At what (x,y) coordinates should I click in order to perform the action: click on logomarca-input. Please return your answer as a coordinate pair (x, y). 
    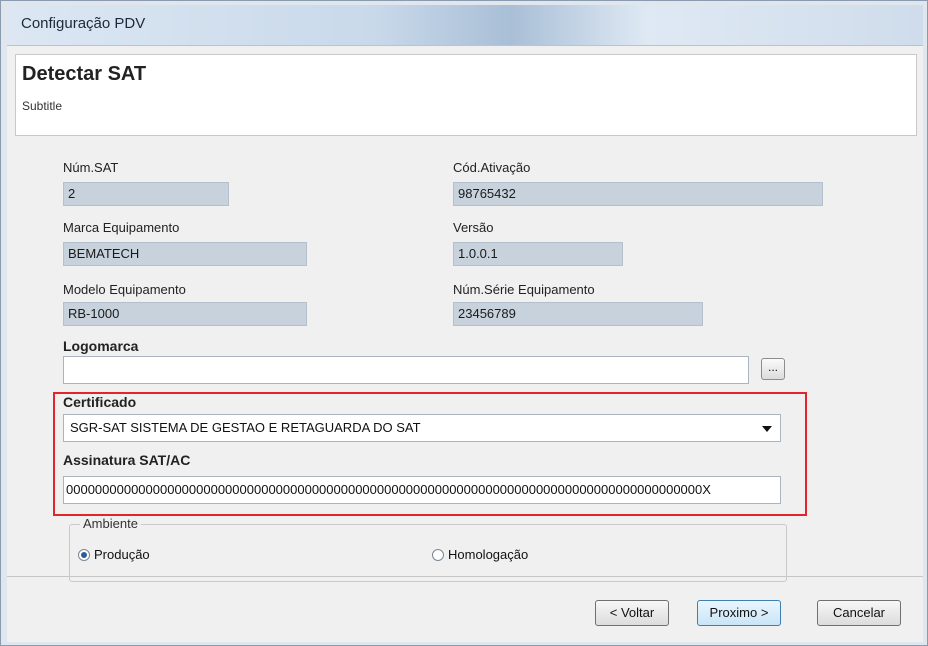
    Looking at the image, I should click on (406, 370).